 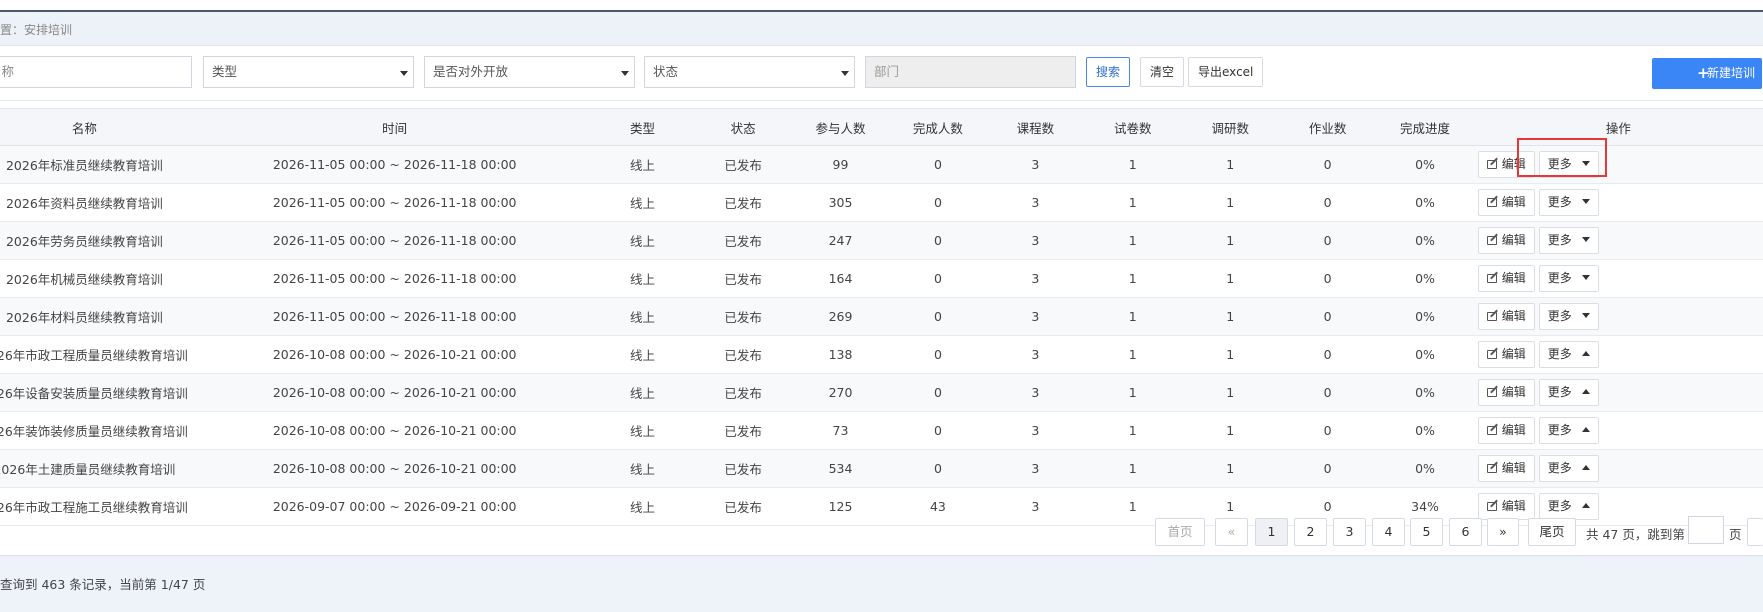 I want to click on last-page-button: 尾页, so click(x=1552, y=532).